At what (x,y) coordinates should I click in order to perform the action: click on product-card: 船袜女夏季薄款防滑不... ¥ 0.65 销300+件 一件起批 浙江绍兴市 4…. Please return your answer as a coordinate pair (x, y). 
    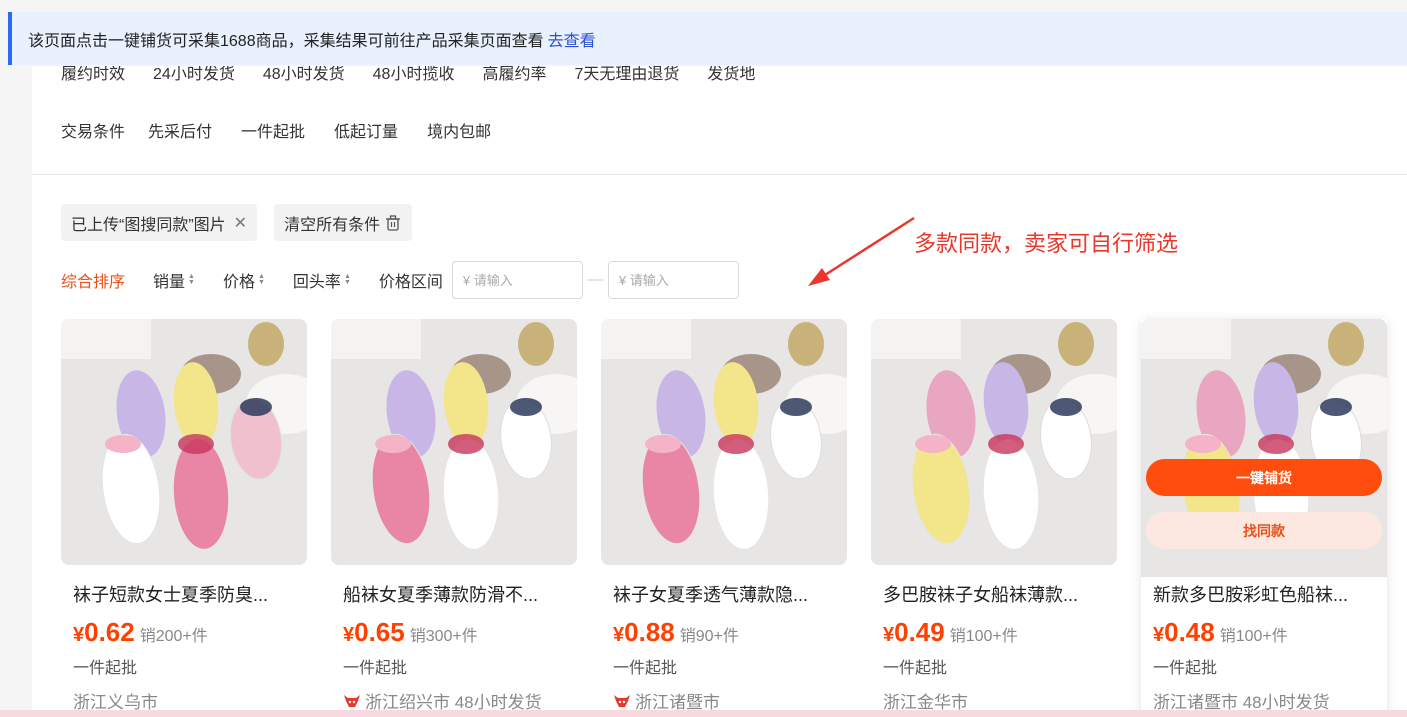
    Looking at the image, I should click on (454, 518).